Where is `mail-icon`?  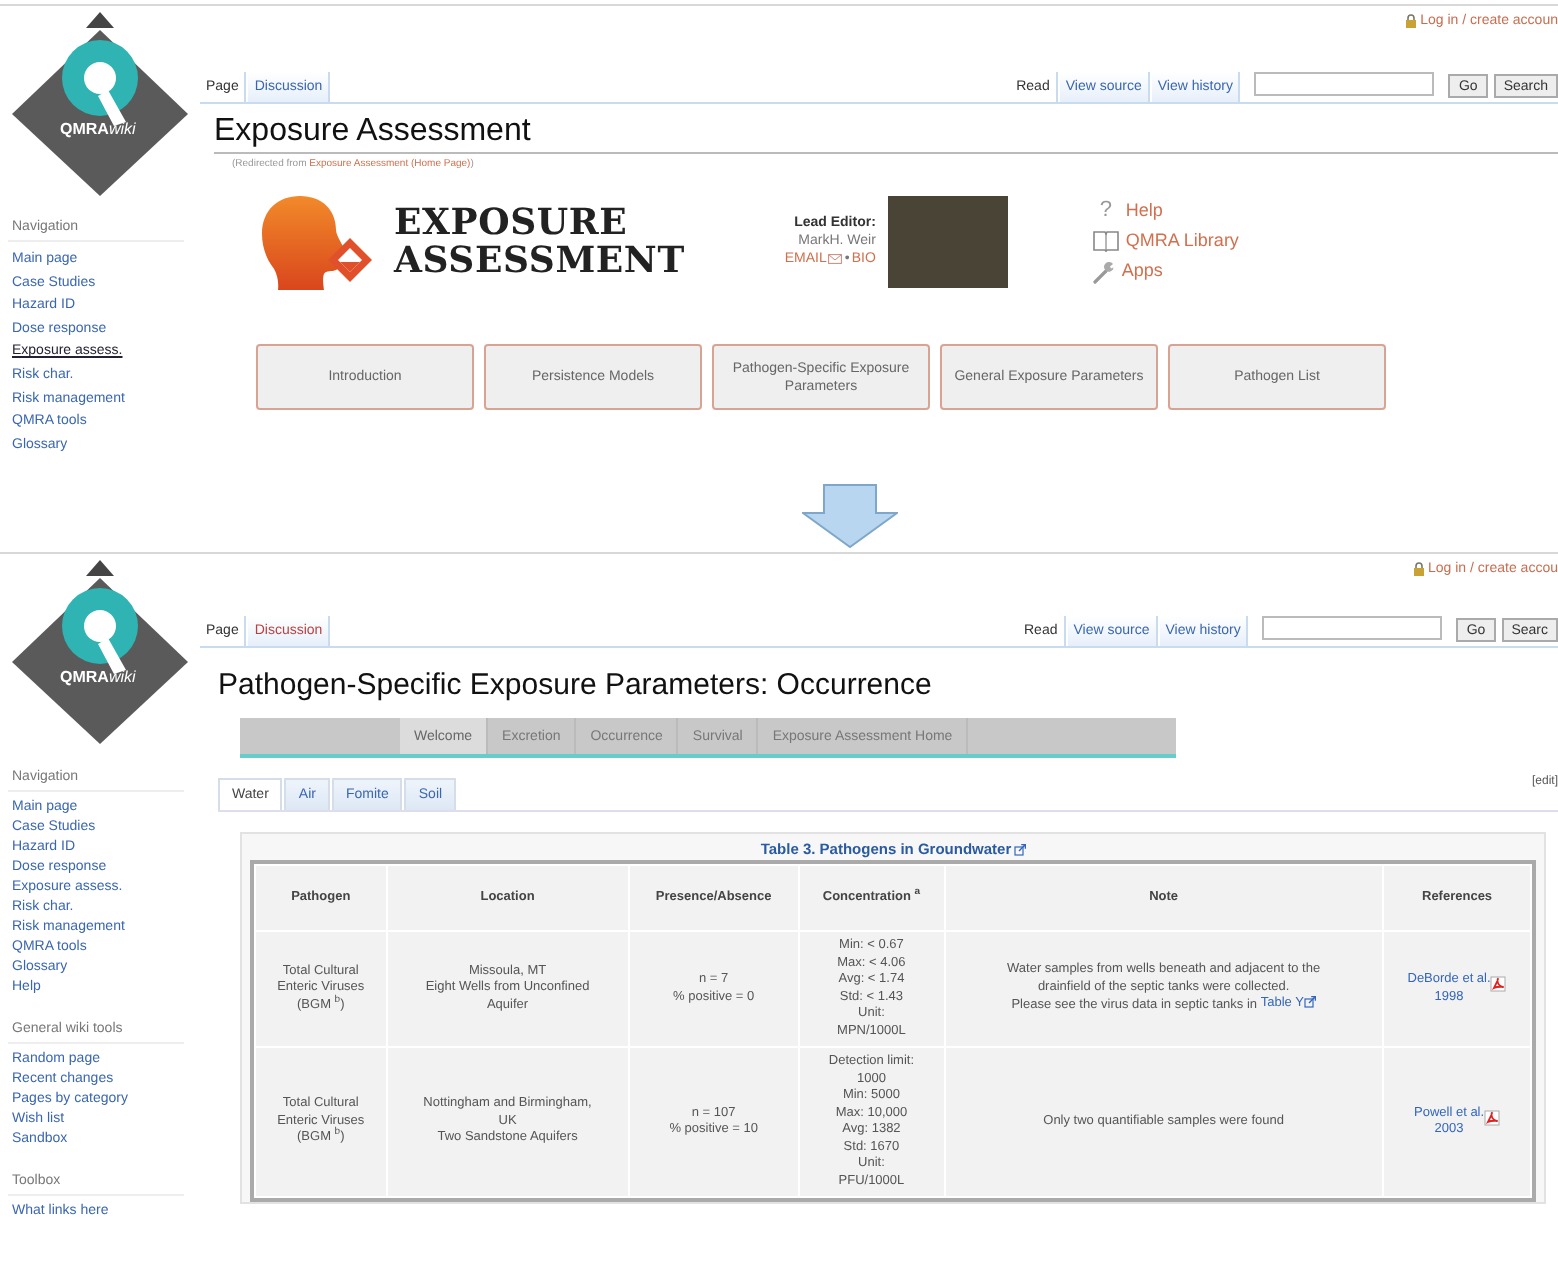 mail-icon is located at coordinates (835, 259).